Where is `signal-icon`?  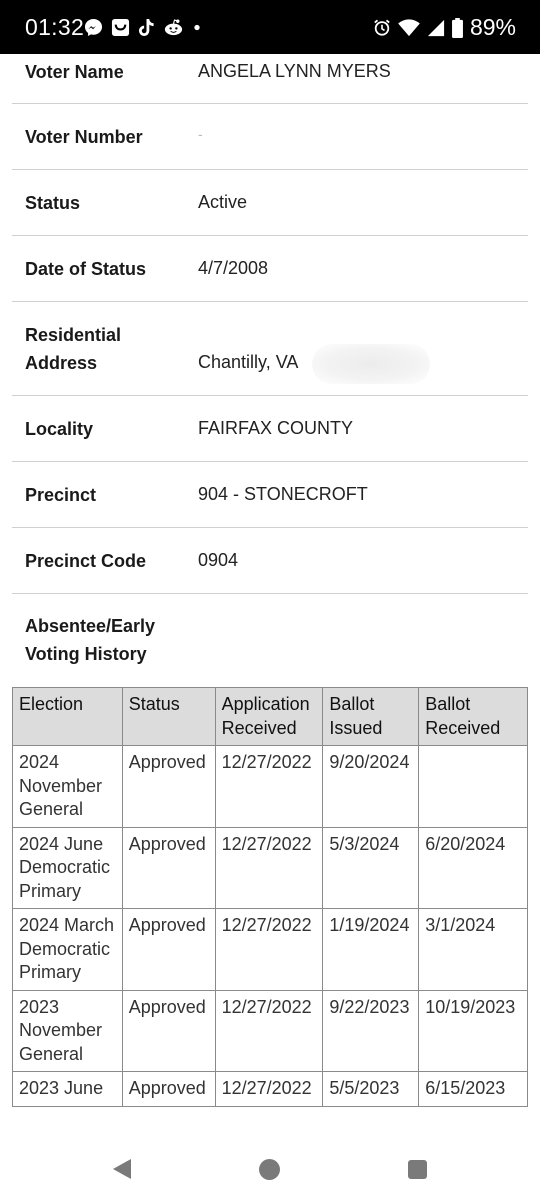
signal-icon is located at coordinates (436, 27).